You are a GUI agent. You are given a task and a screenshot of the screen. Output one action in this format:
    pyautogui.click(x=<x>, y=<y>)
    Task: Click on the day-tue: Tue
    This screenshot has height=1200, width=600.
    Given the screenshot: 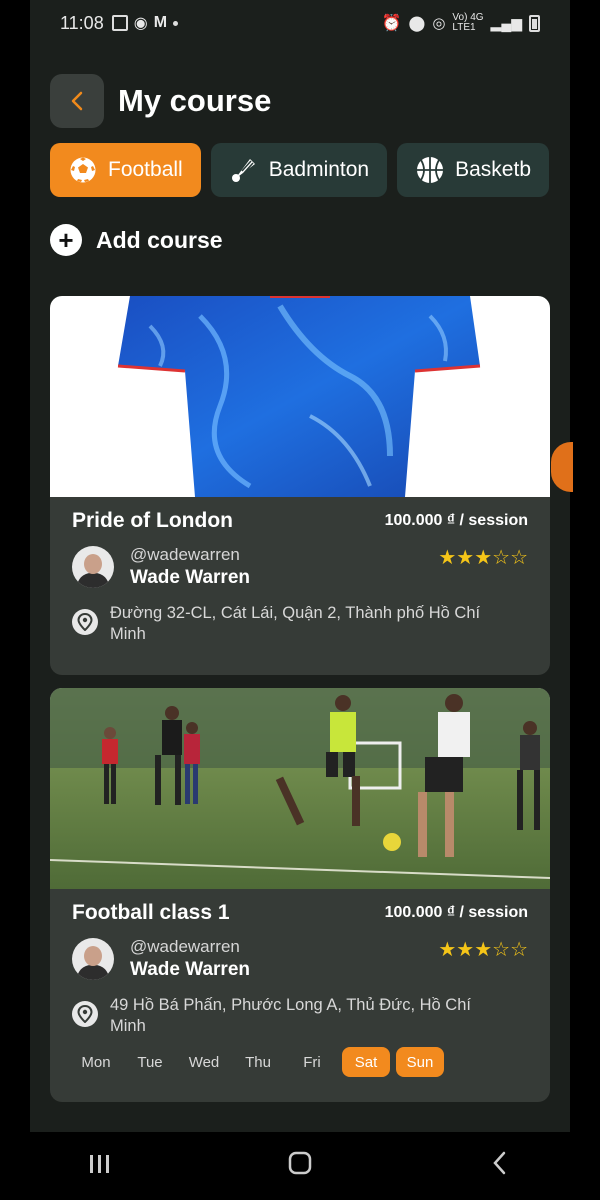 What is the action you would take?
    pyautogui.click(x=150, y=1062)
    